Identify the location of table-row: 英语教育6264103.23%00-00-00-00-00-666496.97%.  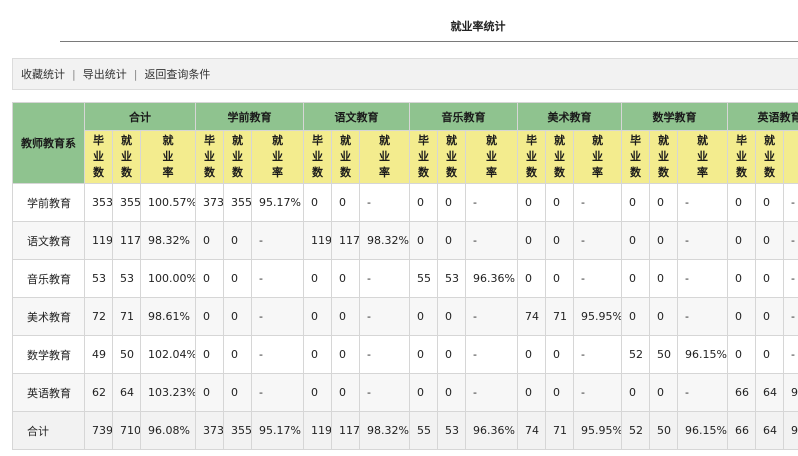
(405, 392).